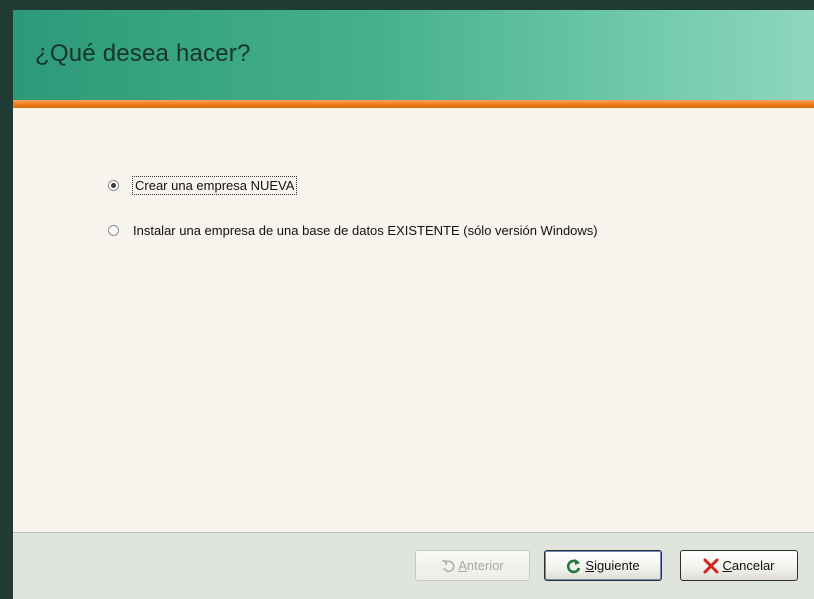 The height and width of the screenshot is (599, 814). I want to click on header-accent-bar, so click(413, 104).